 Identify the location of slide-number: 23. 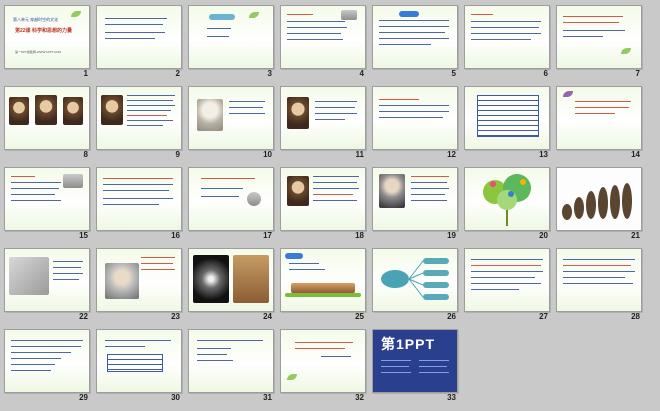
(175, 316).